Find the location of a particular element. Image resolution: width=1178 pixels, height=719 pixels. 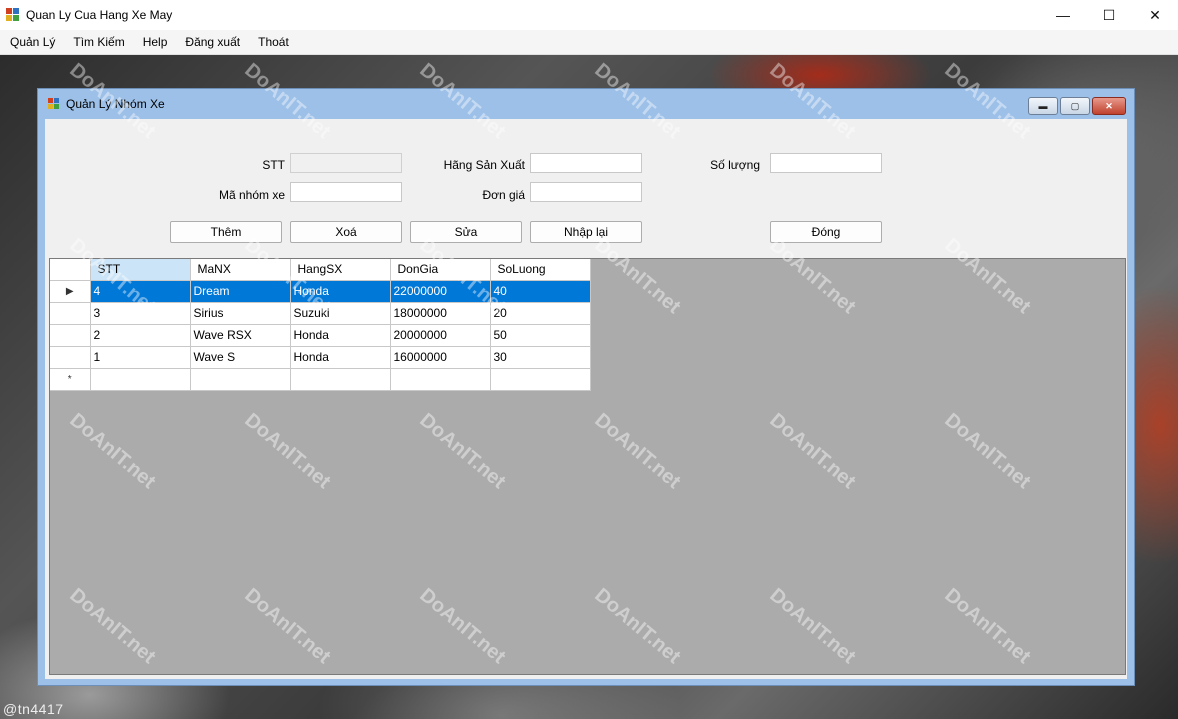

cell-soluong: 40 is located at coordinates (540, 291).